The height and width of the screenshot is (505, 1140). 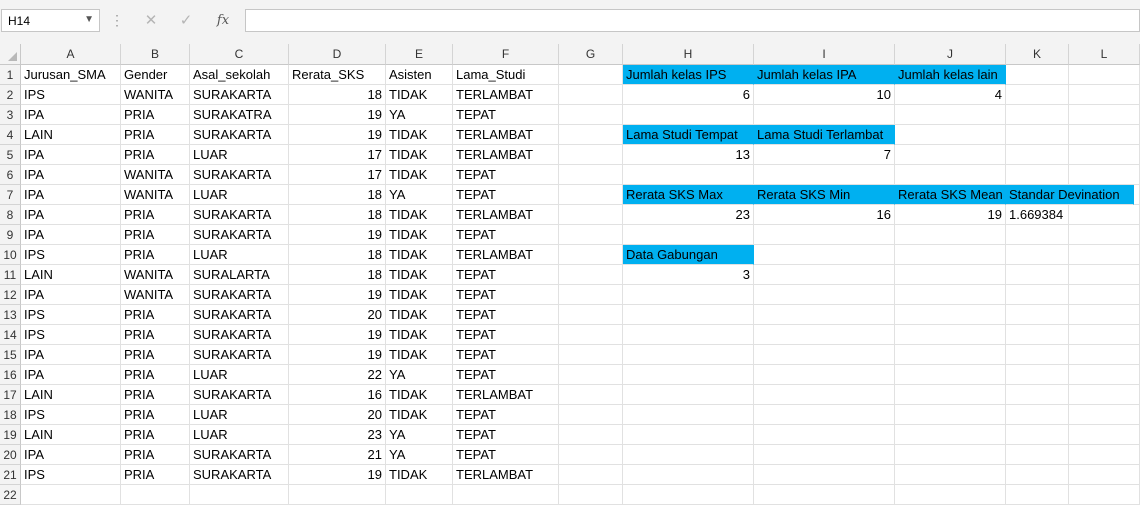 I want to click on cell-j1: Jumlah kelas lain, so click(x=950, y=75).